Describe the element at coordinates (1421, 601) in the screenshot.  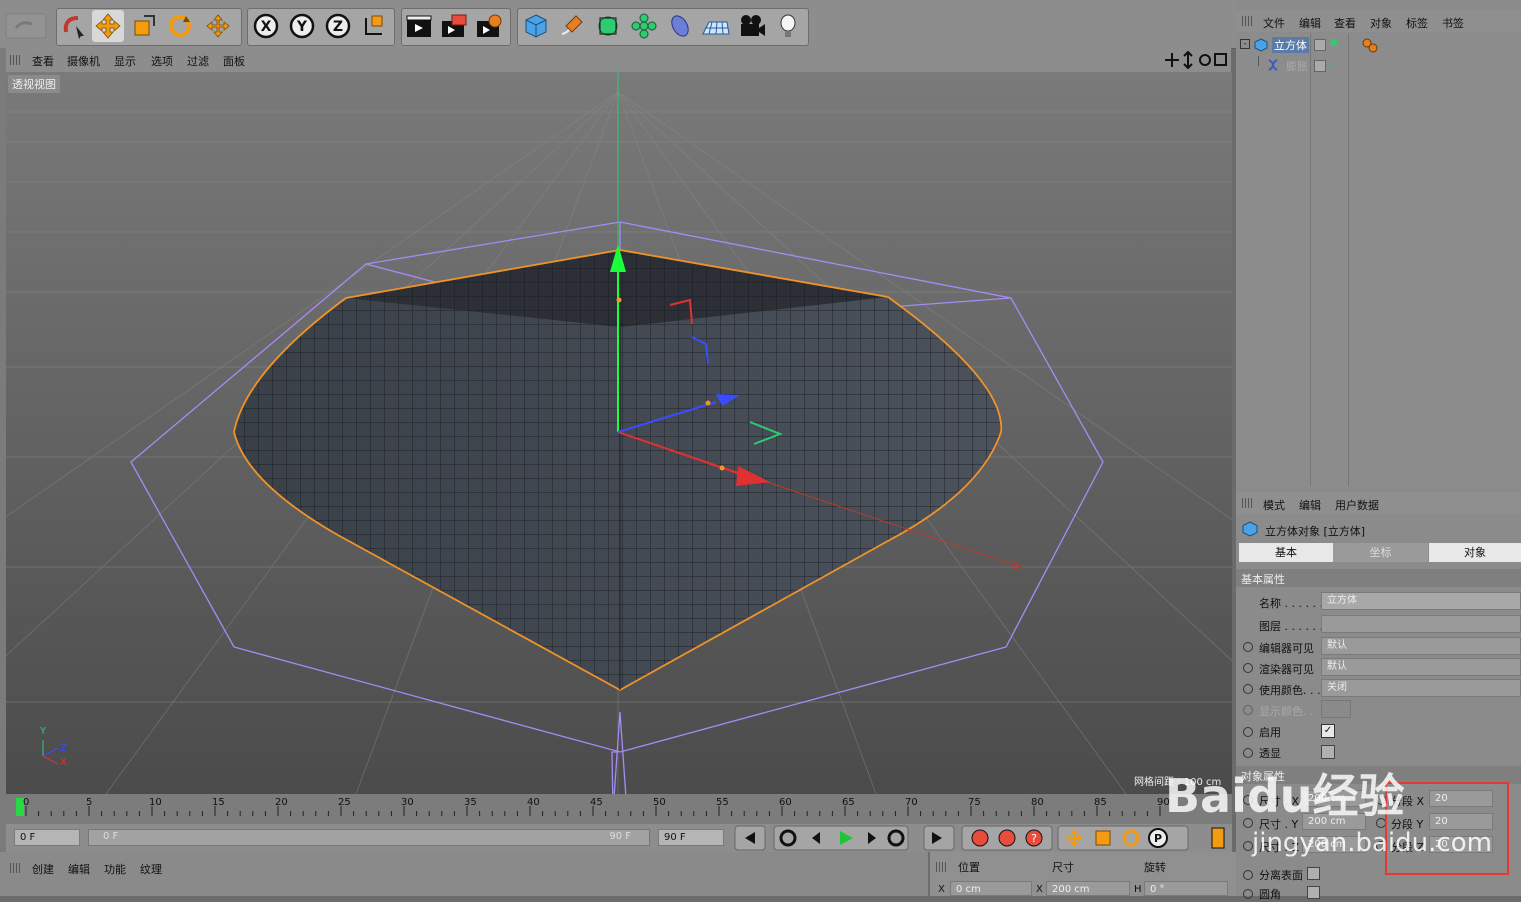
I see `name-field: 立方体` at that location.